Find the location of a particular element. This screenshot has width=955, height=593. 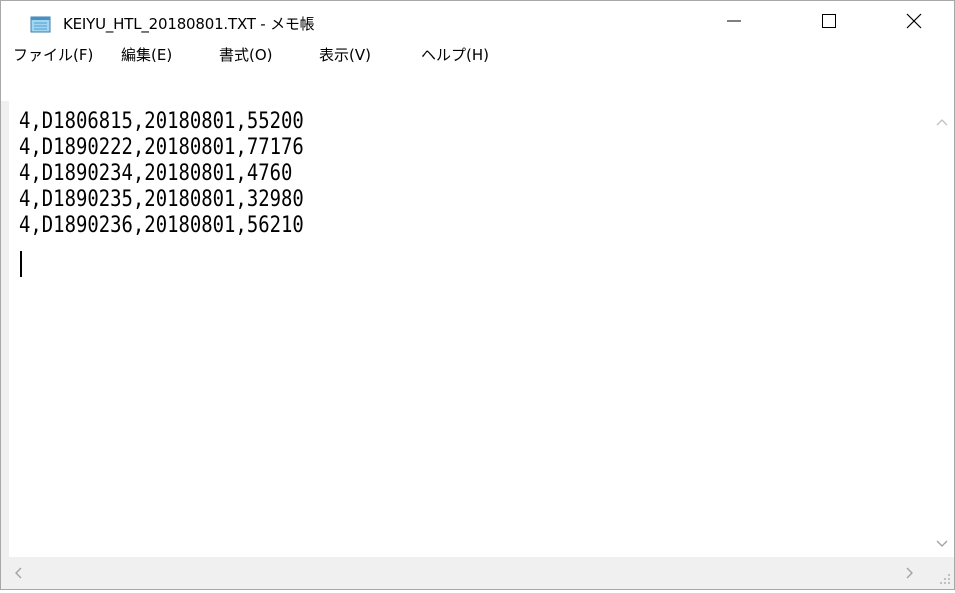

close-icon is located at coordinates (914, 21).